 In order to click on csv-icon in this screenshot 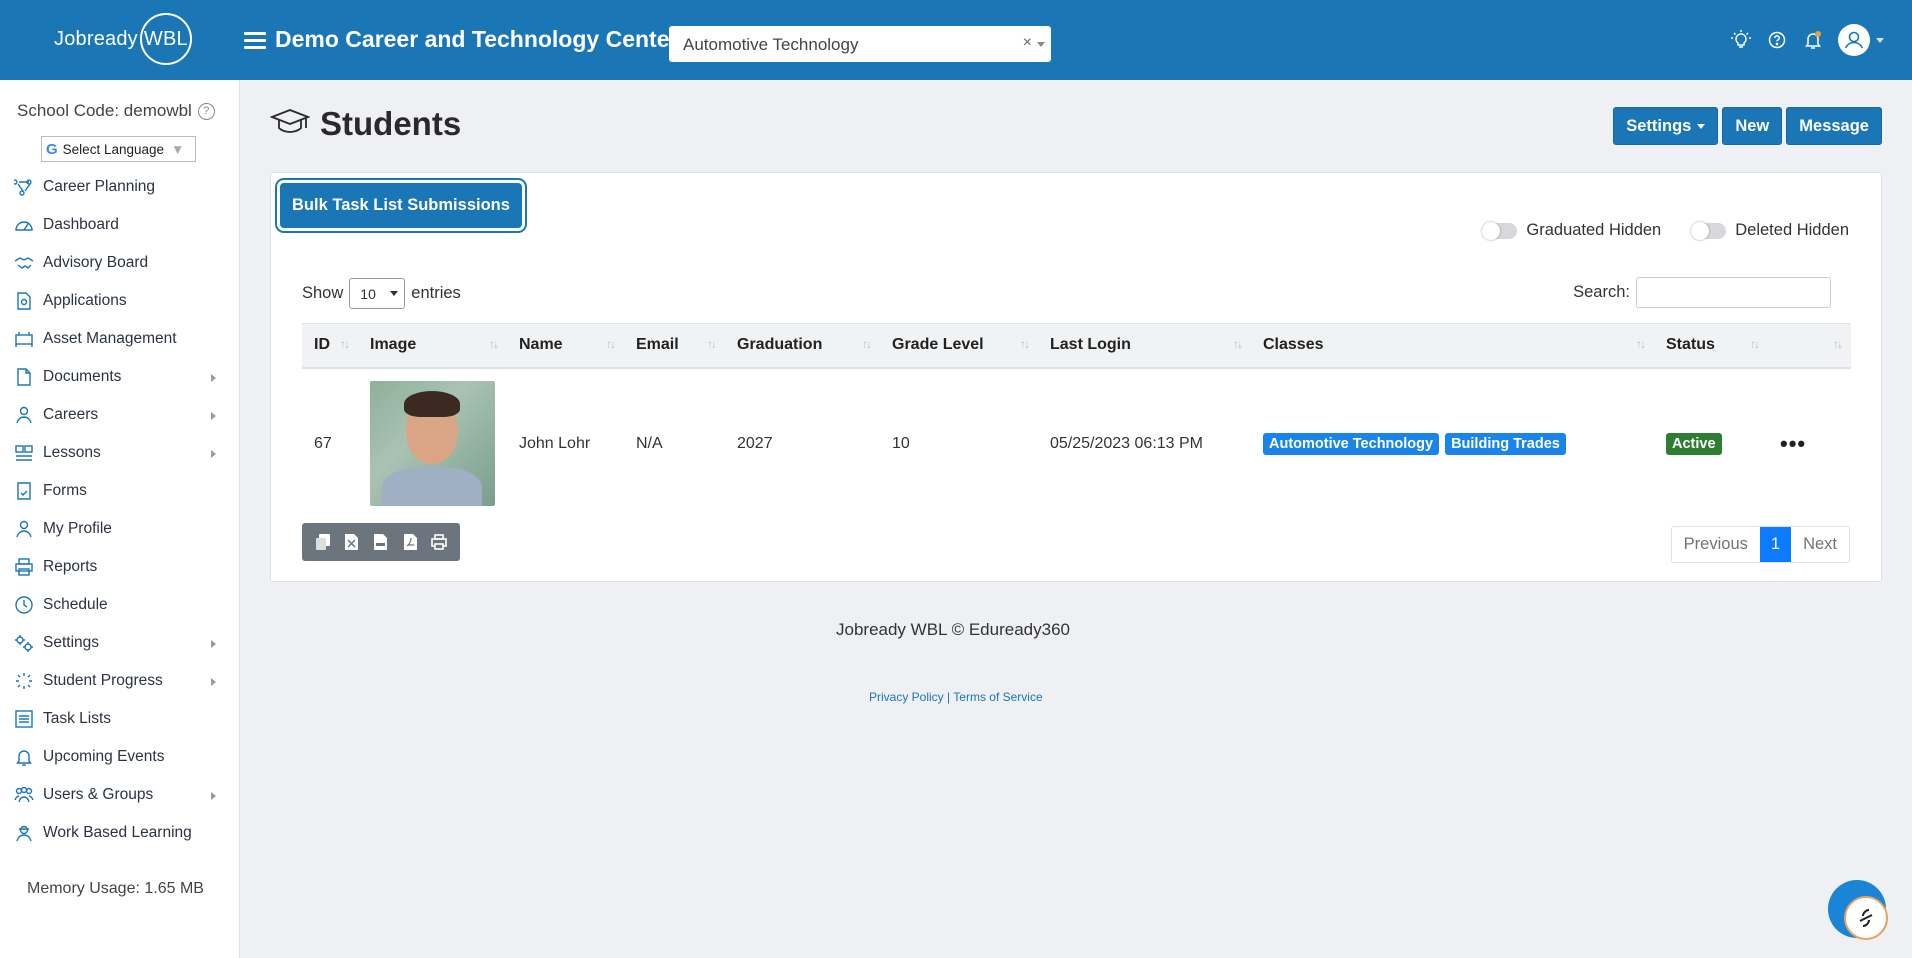, I will do `click(381, 542)`.